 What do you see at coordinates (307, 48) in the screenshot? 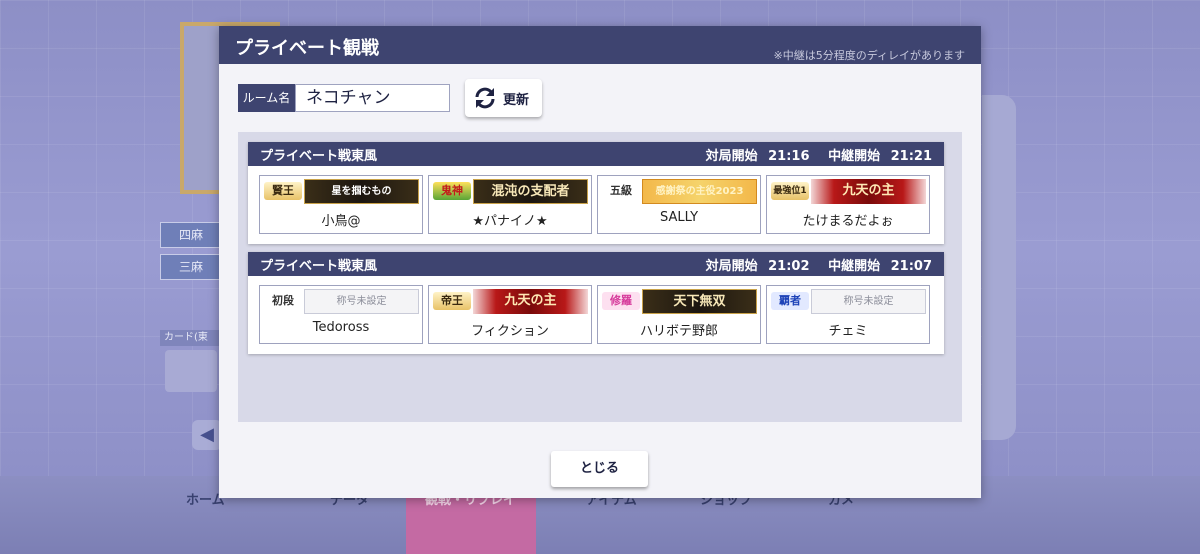
I see `dialog-title: プライベート観戦` at bounding box center [307, 48].